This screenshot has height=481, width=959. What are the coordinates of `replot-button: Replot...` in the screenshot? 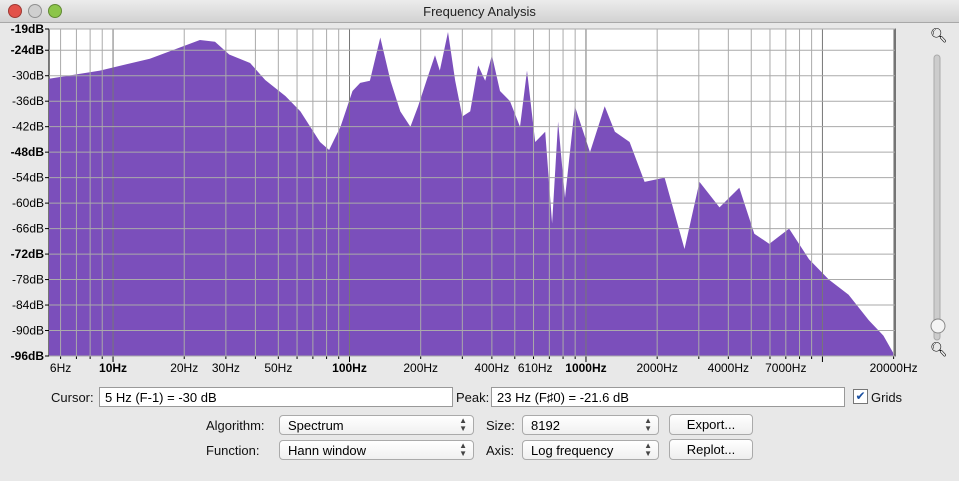 It's located at (711, 449).